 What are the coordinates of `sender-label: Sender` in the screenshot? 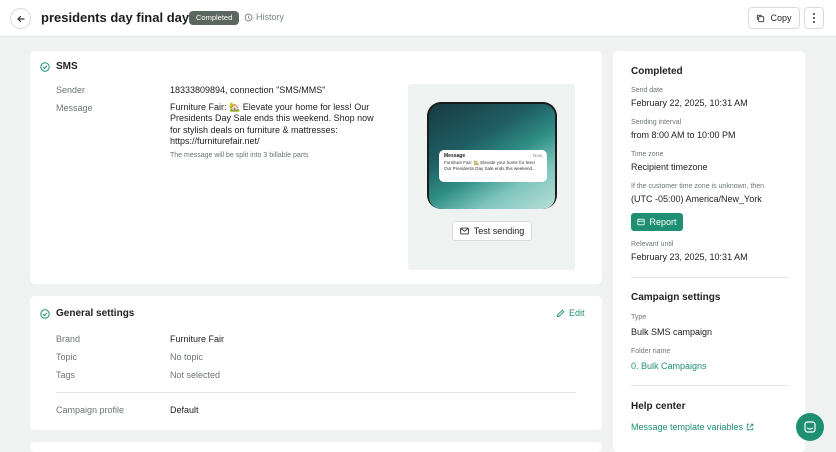 It's located at (71, 90).